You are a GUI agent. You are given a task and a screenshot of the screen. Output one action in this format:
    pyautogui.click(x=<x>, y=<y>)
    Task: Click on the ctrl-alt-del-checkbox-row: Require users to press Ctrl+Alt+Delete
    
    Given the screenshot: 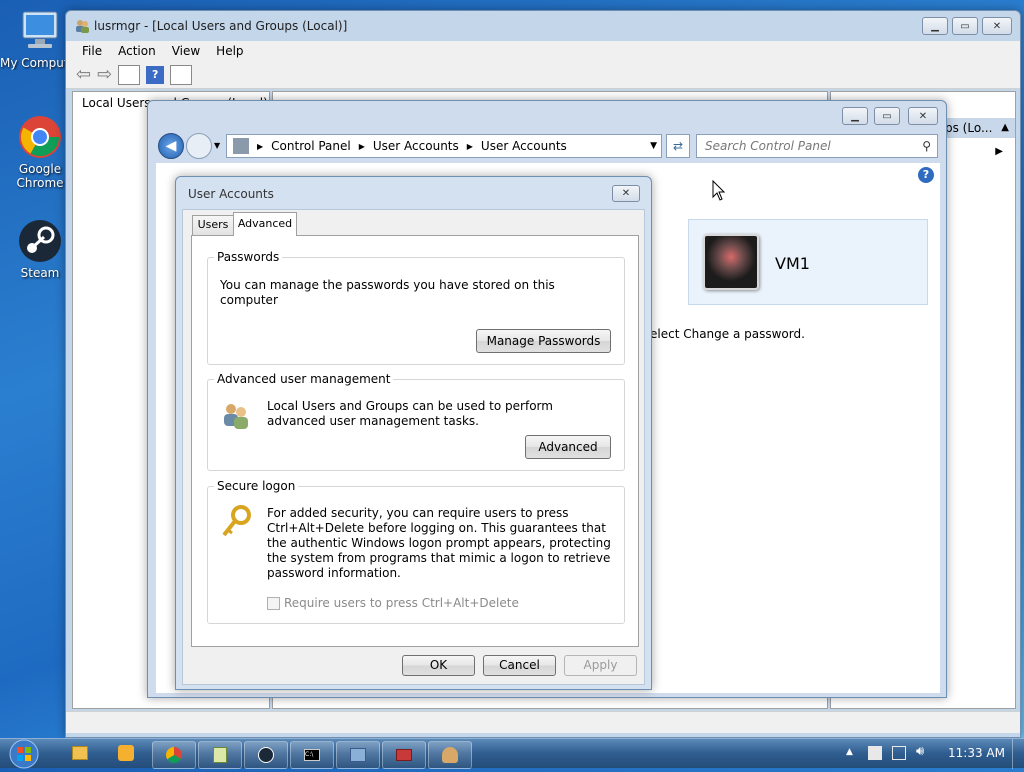 What is the action you would take?
    pyautogui.click(x=393, y=603)
    